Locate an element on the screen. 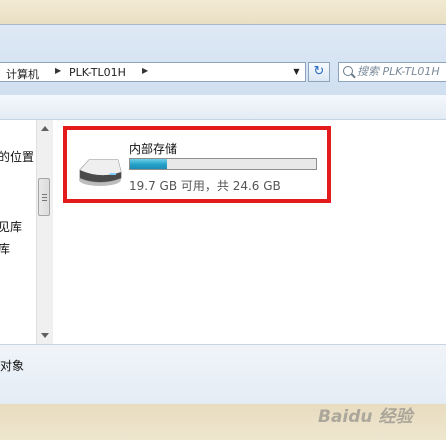 The image size is (446, 440). scroll-down-arrow-icon is located at coordinates (45, 335).